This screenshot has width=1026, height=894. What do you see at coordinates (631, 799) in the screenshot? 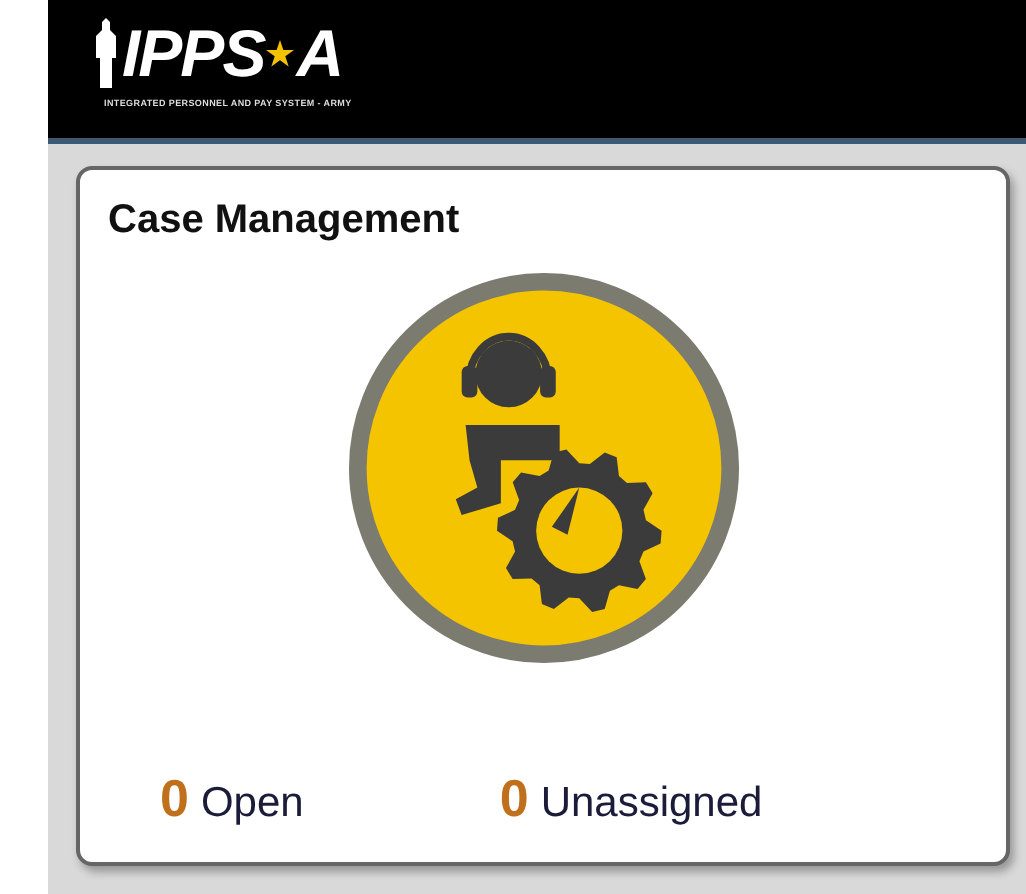
I see `case-count: 0 Unassigned` at bounding box center [631, 799].